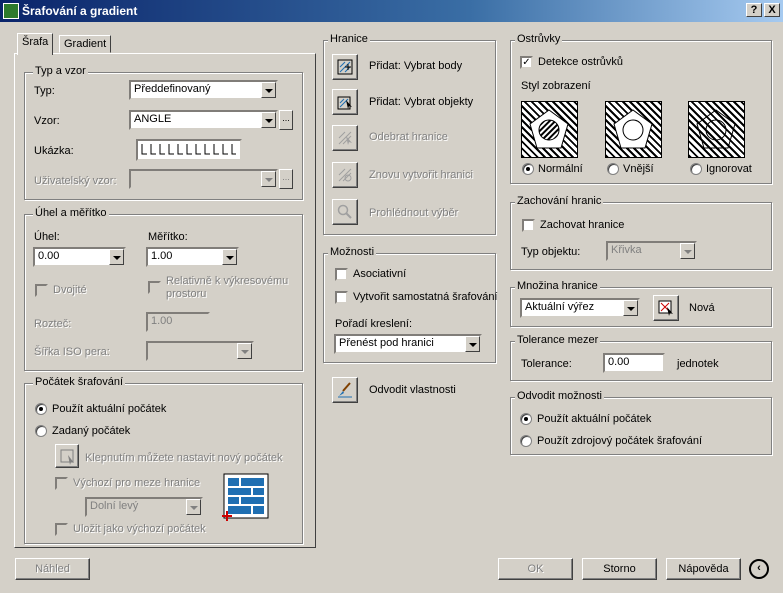 The width and height of the screenshot is (783, 593). What do you see at coordinates (192, 257) in the screenshot?
I see `scale-select: 1.00` at bounding box center [192, 257].